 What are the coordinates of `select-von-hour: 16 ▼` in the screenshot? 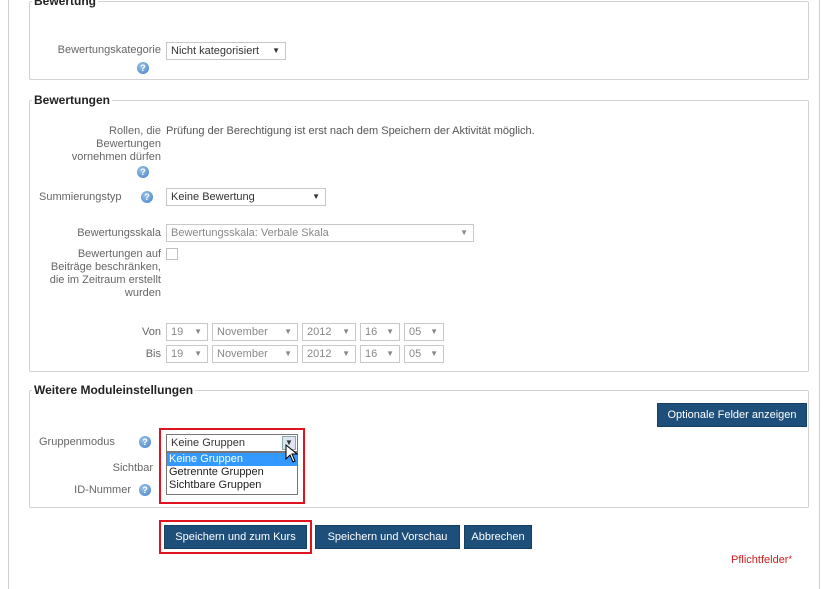 It's located at (380, 332).